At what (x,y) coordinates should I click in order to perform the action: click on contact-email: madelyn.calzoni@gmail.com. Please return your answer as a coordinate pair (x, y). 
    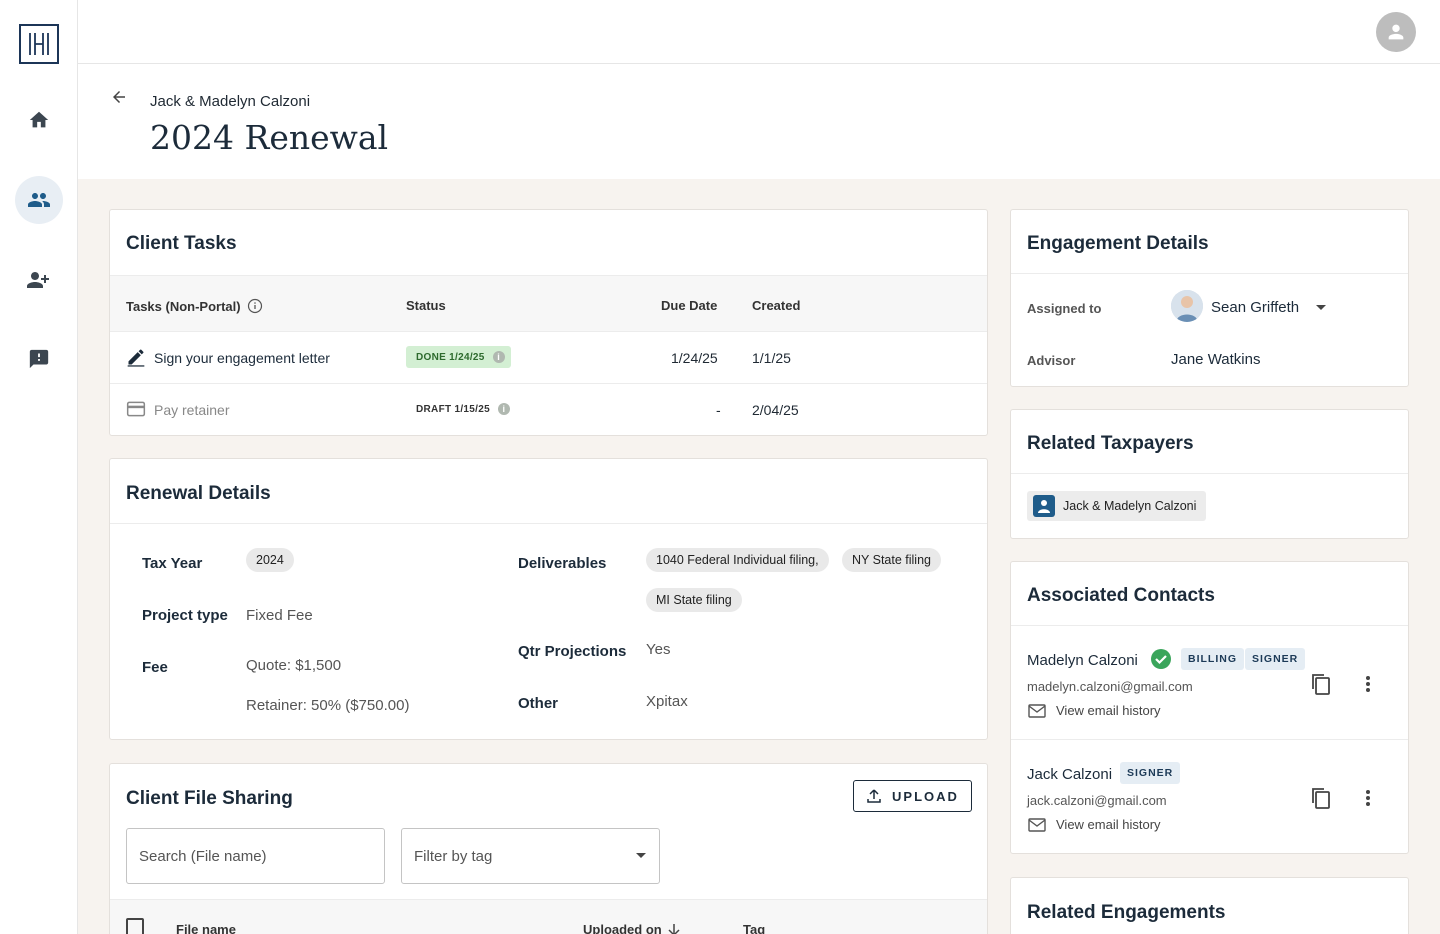
    Looking at the image, I should click on (1110, 686).